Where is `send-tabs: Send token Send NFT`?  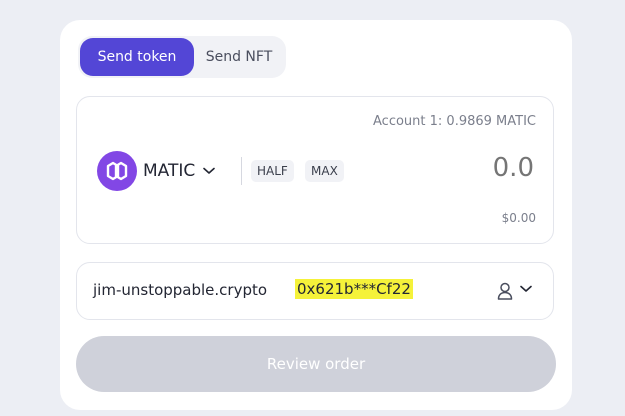 send-tabs: Send token Send NFT is located at coordinates (182, 57).